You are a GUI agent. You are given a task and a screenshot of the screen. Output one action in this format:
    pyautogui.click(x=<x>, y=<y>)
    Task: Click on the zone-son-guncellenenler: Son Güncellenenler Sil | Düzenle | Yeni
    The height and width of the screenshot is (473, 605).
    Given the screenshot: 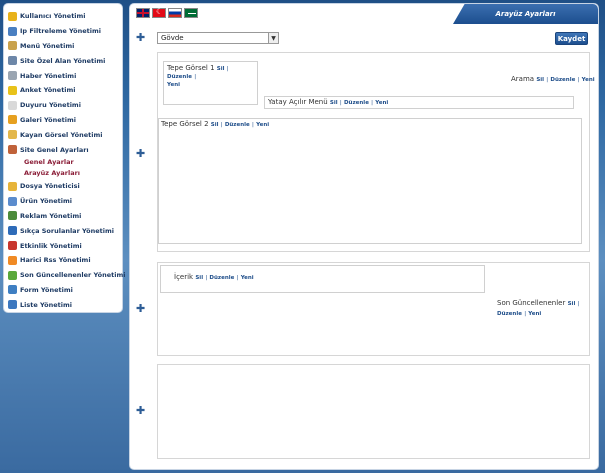 What is the action you would take?
    pyautogui.click(x=543, y=309)
    